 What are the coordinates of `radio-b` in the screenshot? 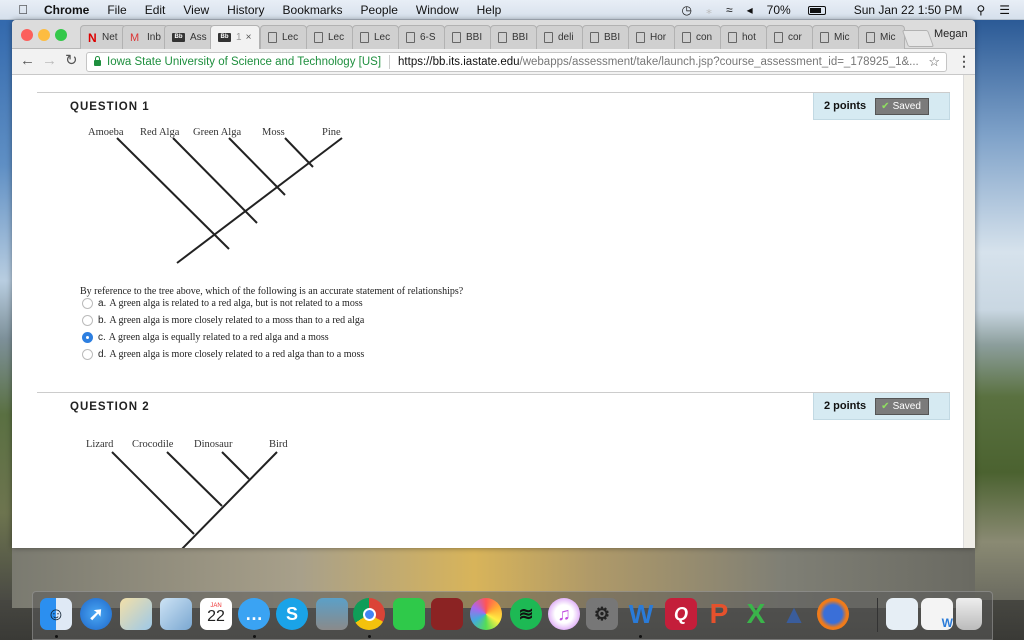 It's located at (87, 320).